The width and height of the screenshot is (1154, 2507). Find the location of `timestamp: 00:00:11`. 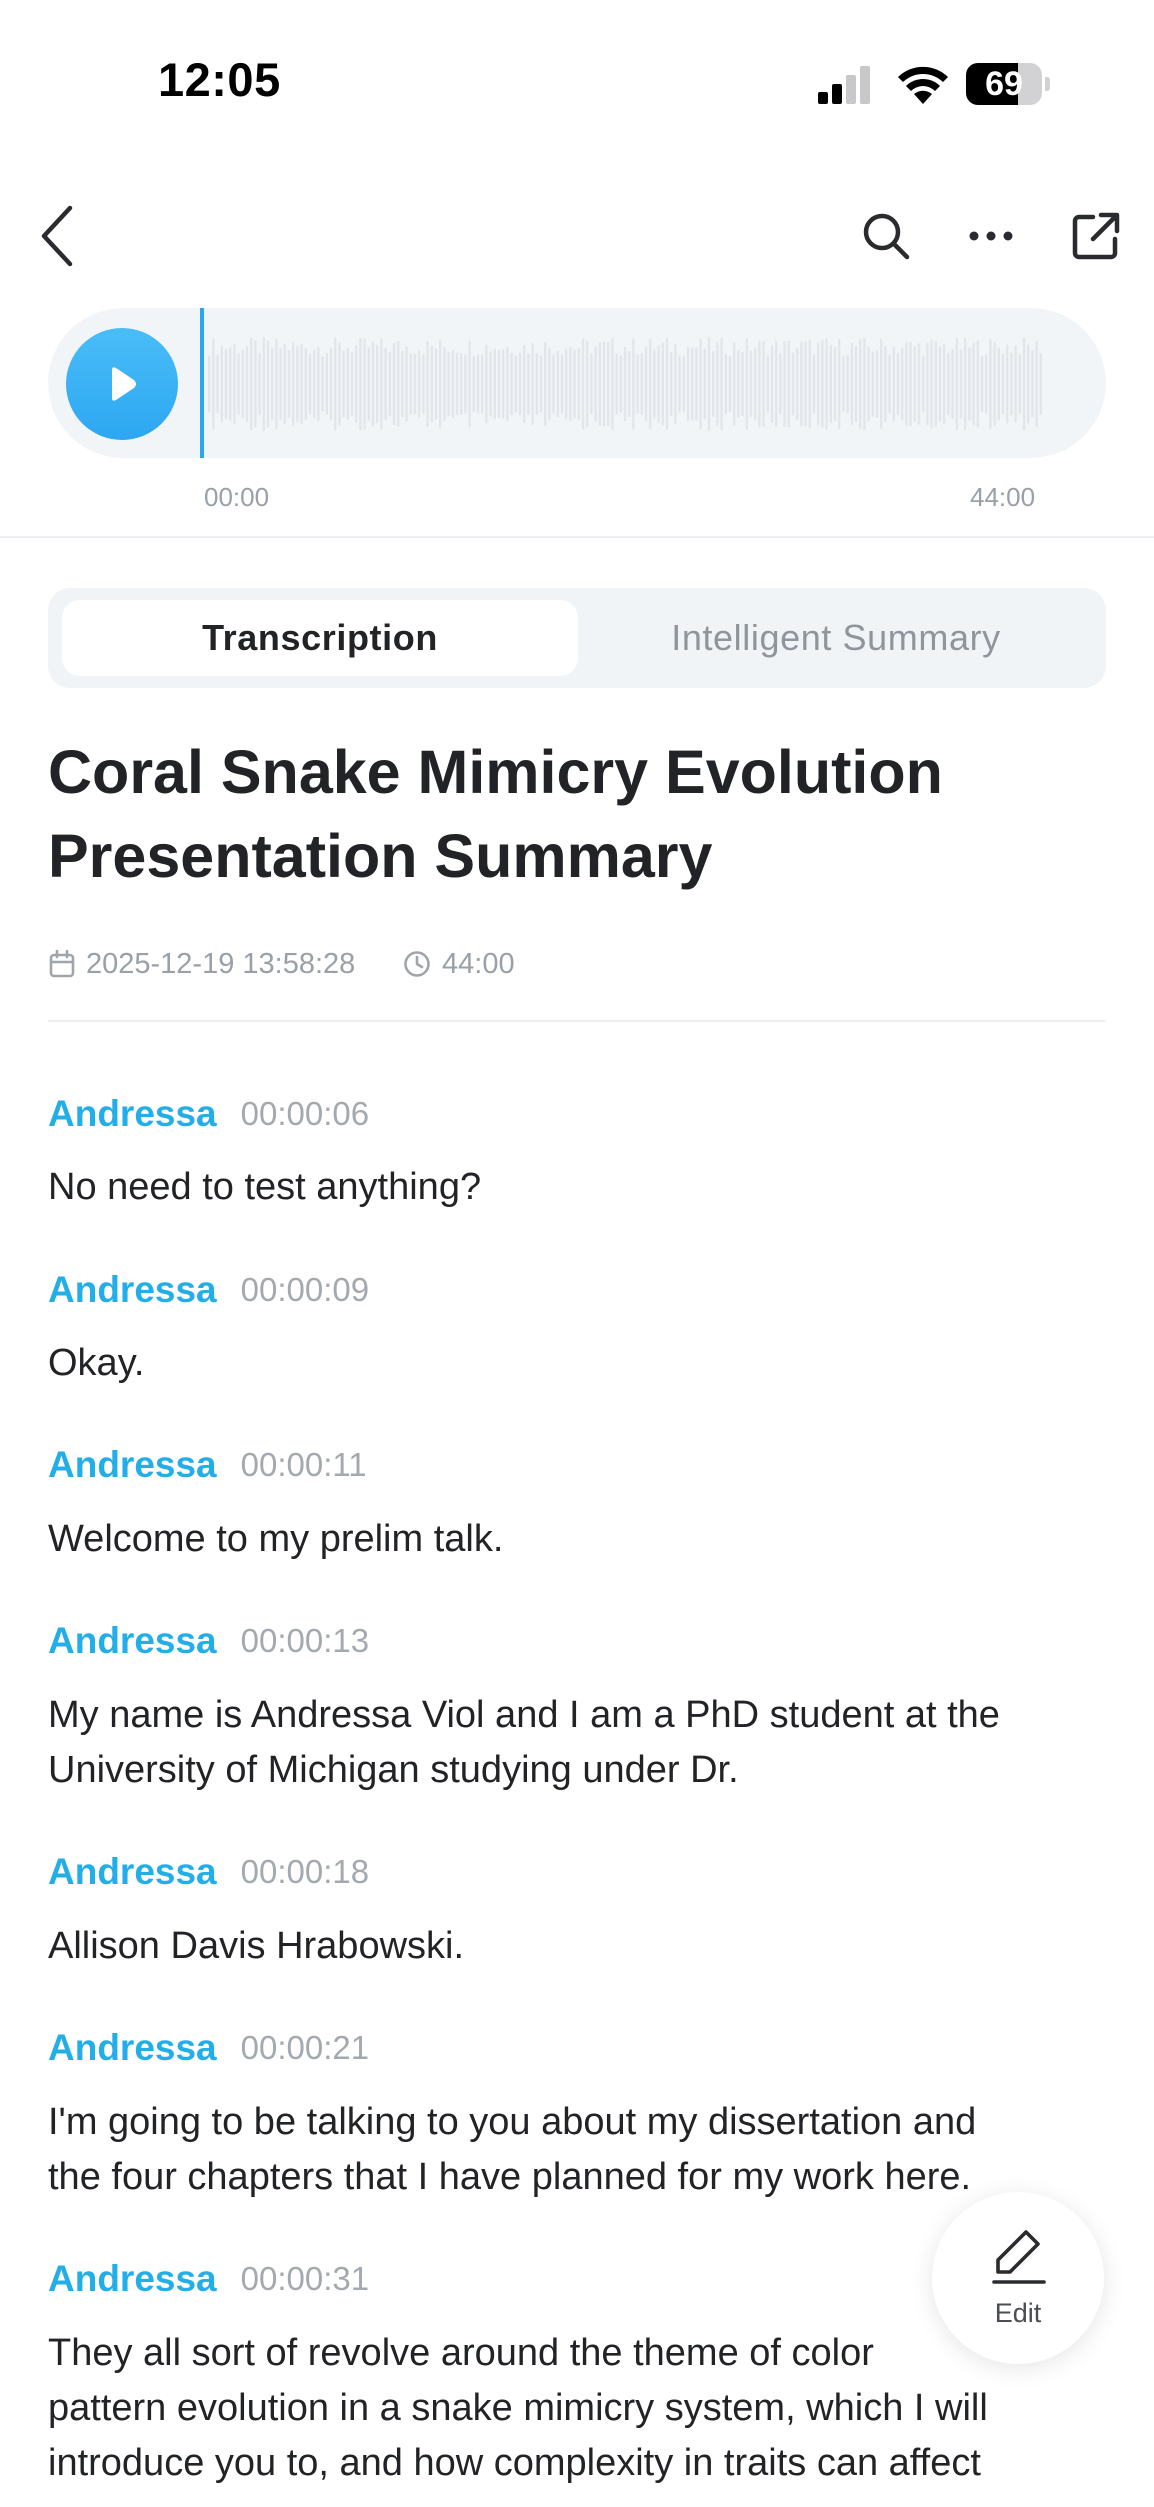

timestamp: 00:00:11 is located at coordinates (304, 1465).